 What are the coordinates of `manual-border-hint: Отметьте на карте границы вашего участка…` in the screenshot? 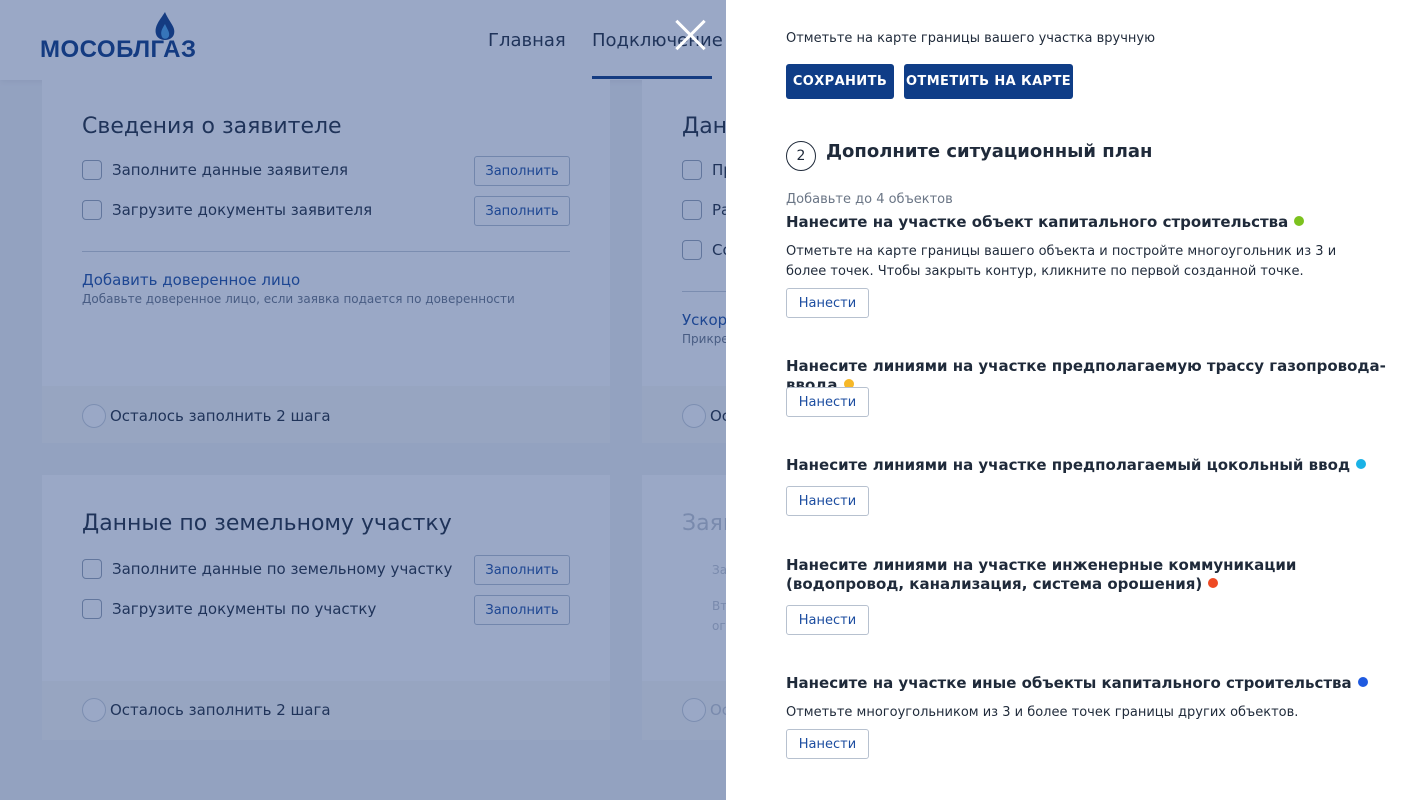 It's located at (971, 38).